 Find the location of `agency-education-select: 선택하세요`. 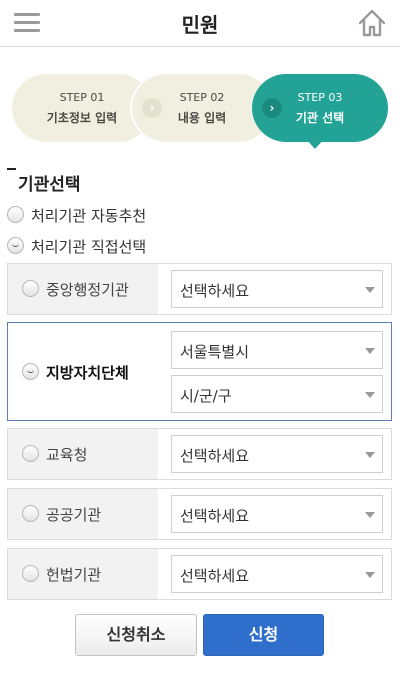

agency-education-select: 선택하세요 is located at coordinates (277, 454).